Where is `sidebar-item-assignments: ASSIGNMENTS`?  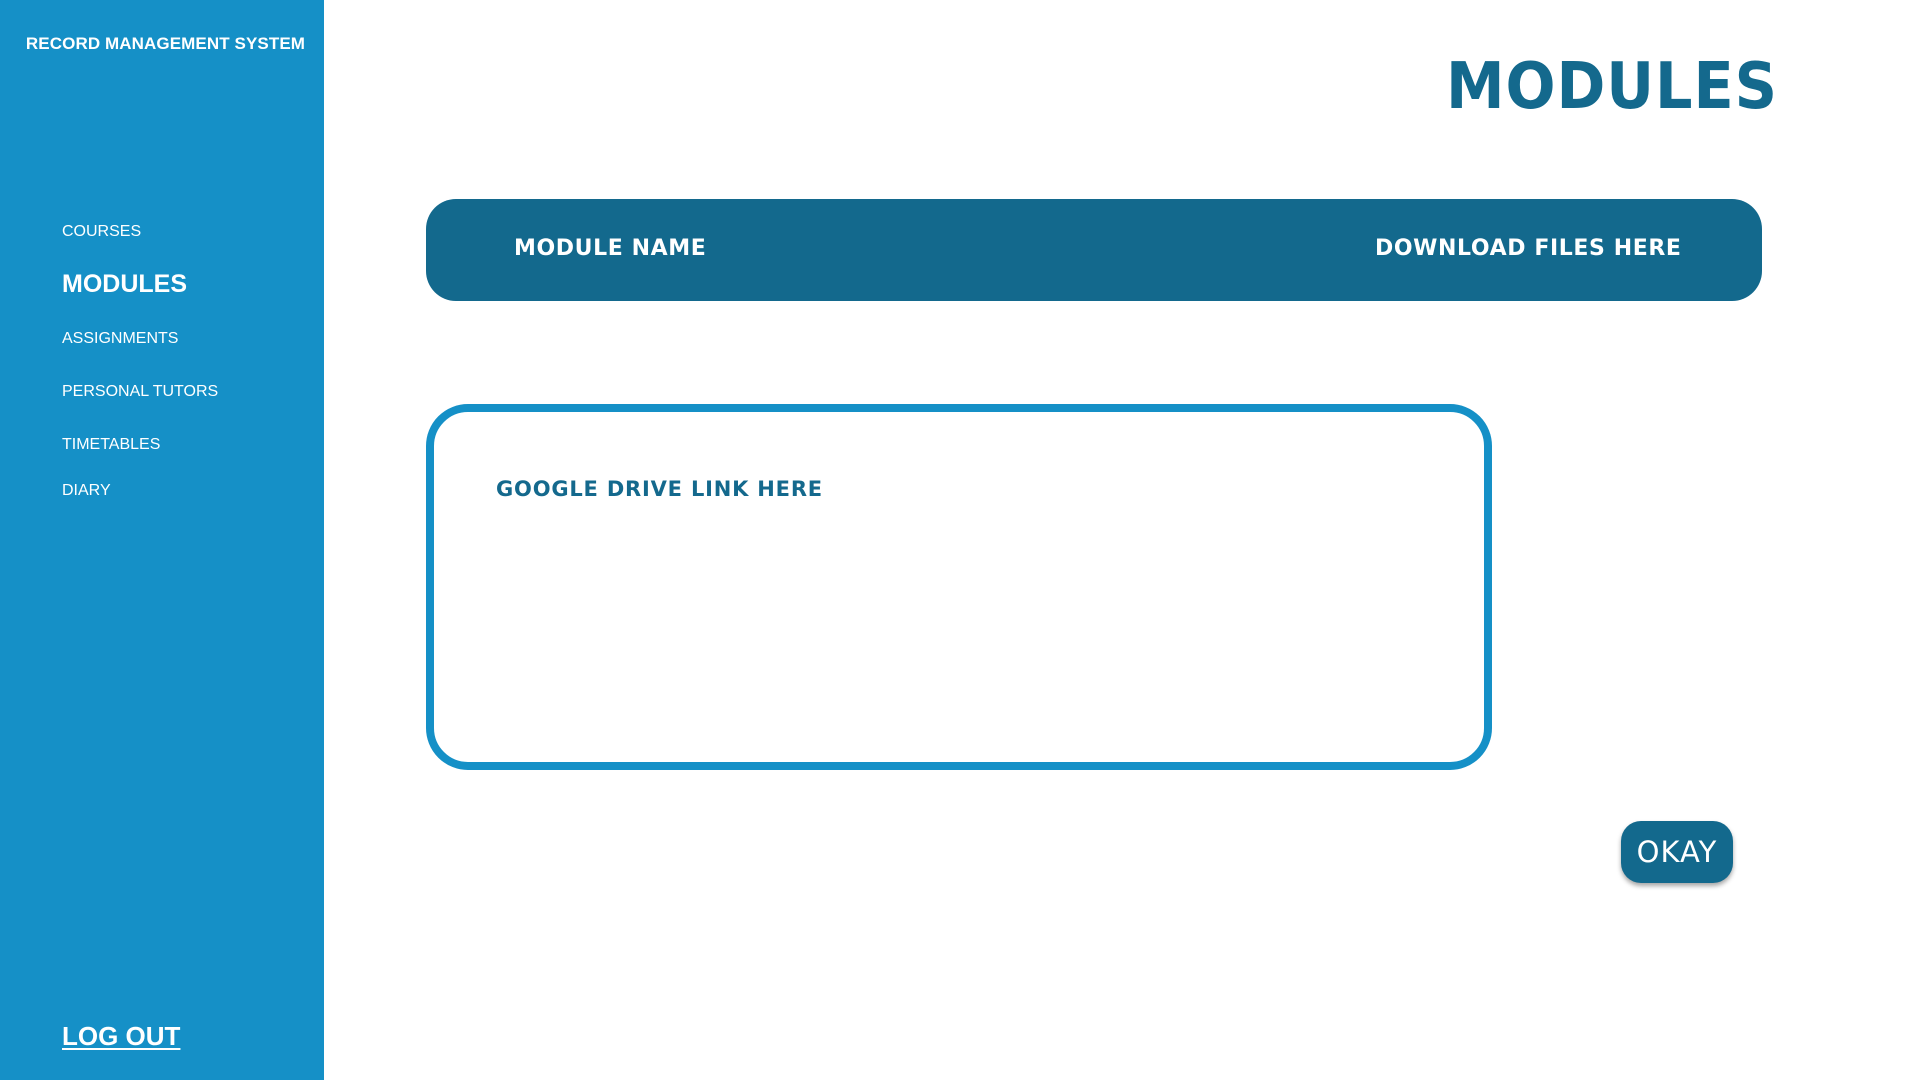
sidebar-item-assignments: ASSIGNMENTS is located at coordinates (120, 339).